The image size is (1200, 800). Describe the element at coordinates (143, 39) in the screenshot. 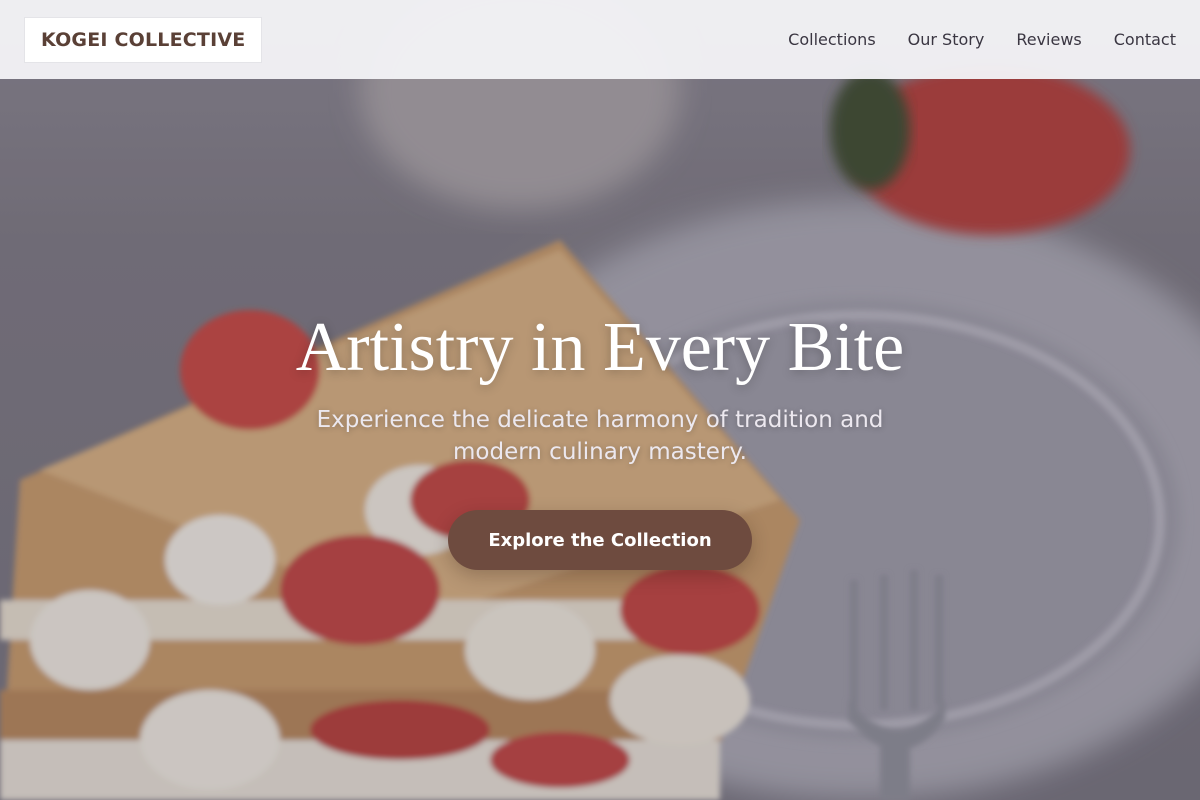

I see `brand-logo: KOGEI COLLECTIVE` at that location.